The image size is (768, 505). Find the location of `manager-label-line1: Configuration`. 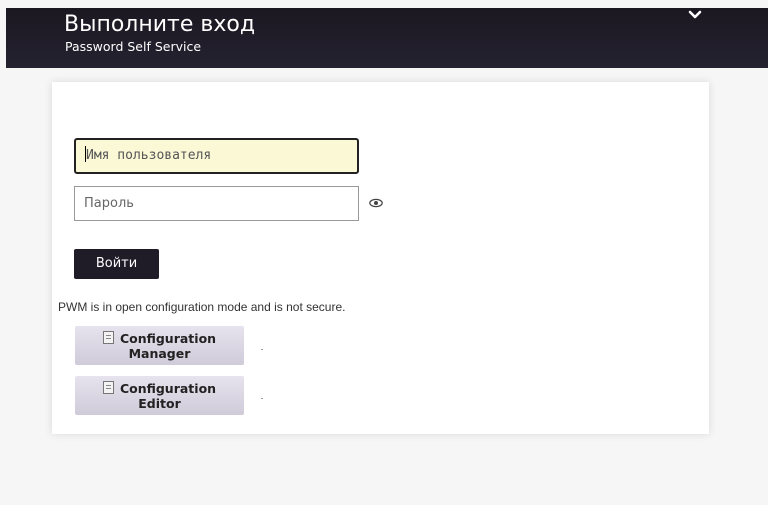

manager-label-line1: Configuration is located at coordinates (168, 338).